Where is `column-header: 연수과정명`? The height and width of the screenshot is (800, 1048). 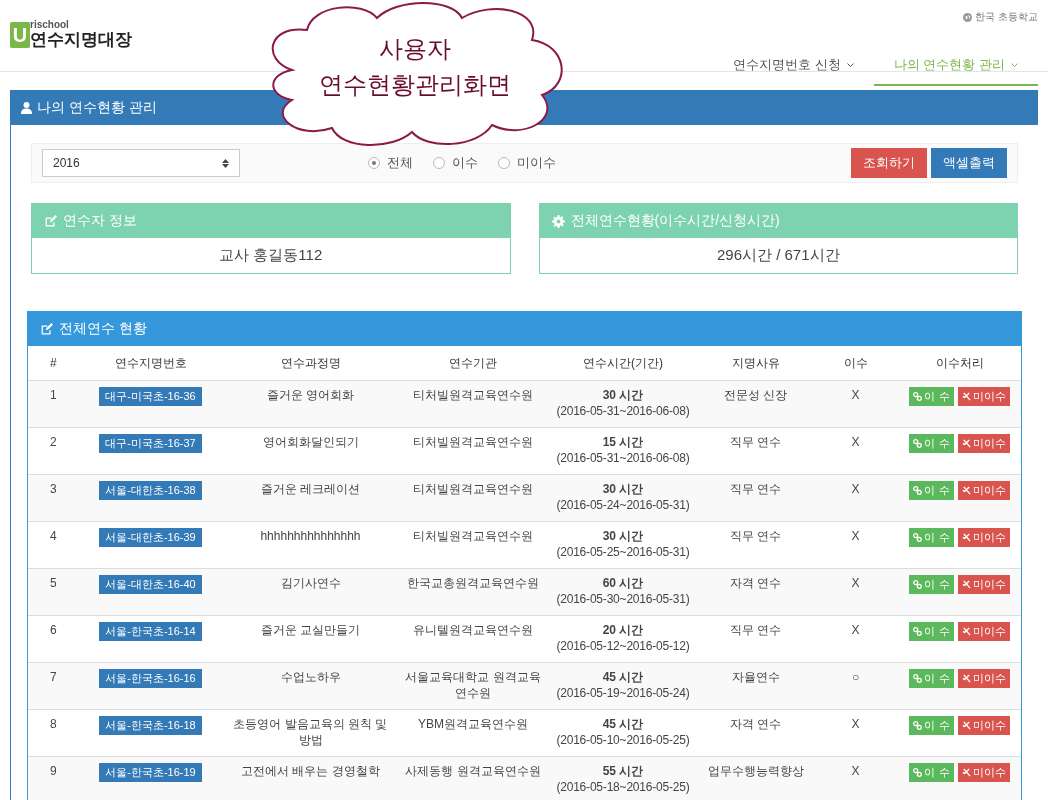
column-header: 연수과정명 is located at coordinates (310, 363).